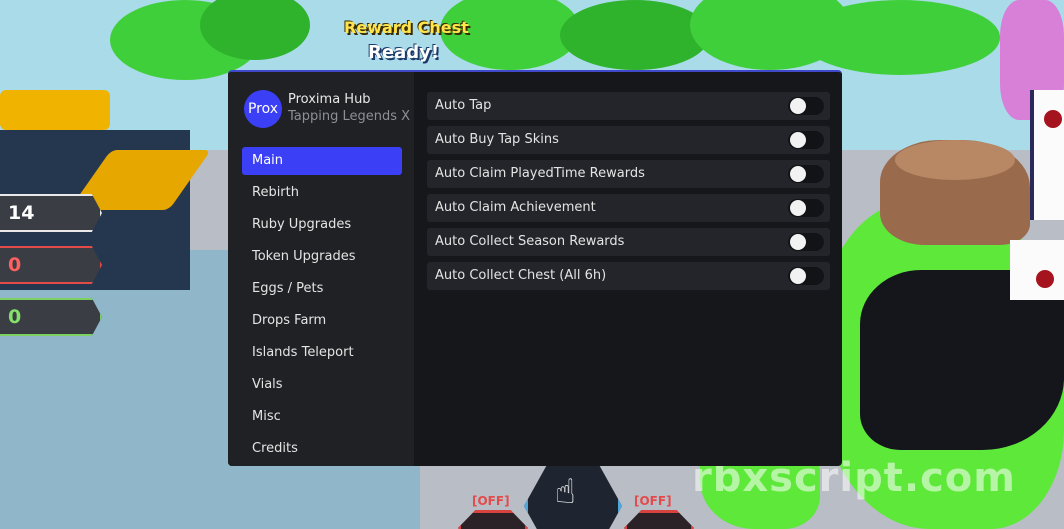  I want to click on sidebar-item-drops-farm: Drops Farm, so click(322, 321).